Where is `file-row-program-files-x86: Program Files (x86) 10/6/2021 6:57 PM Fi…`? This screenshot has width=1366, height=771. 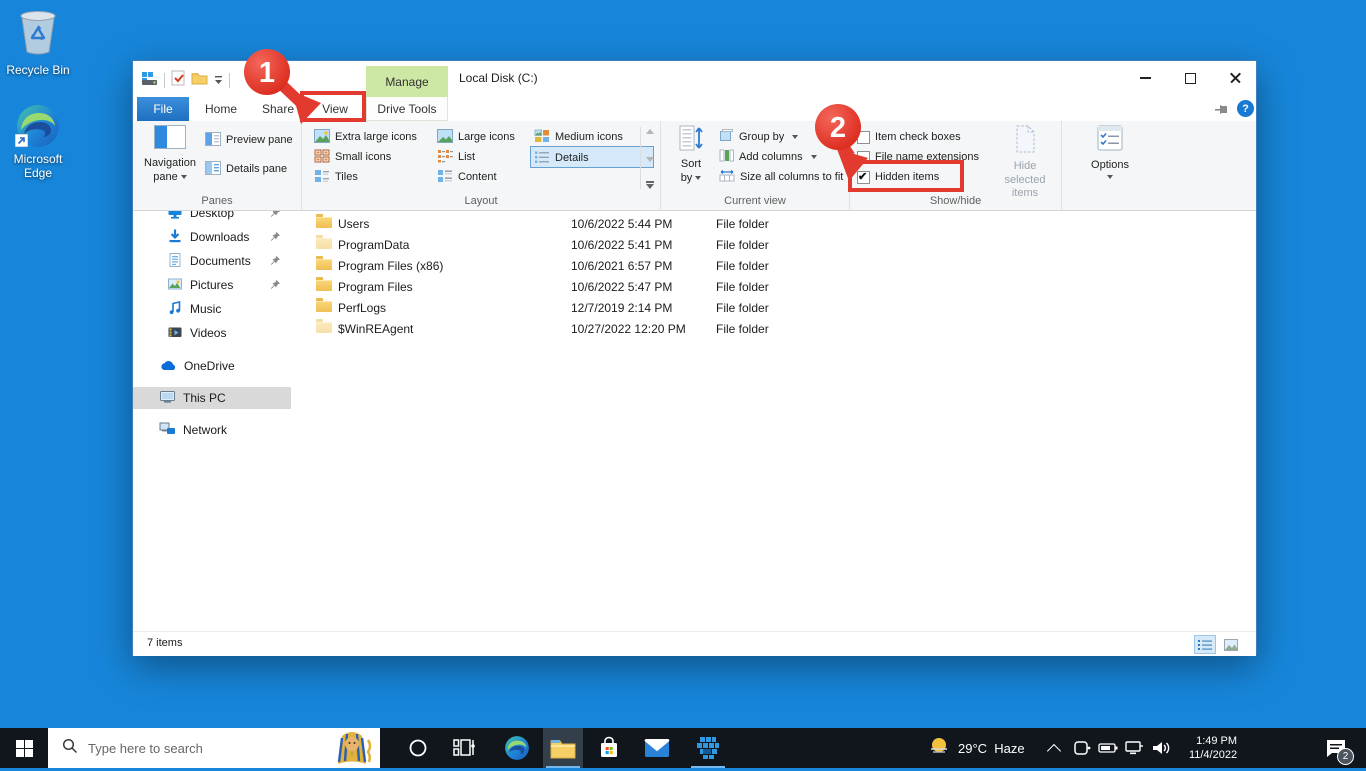
file-row-program-files-x86: Program Files (x86) 10/6/2021 6:57 PM Fi… is located at coordinates (773, 266).